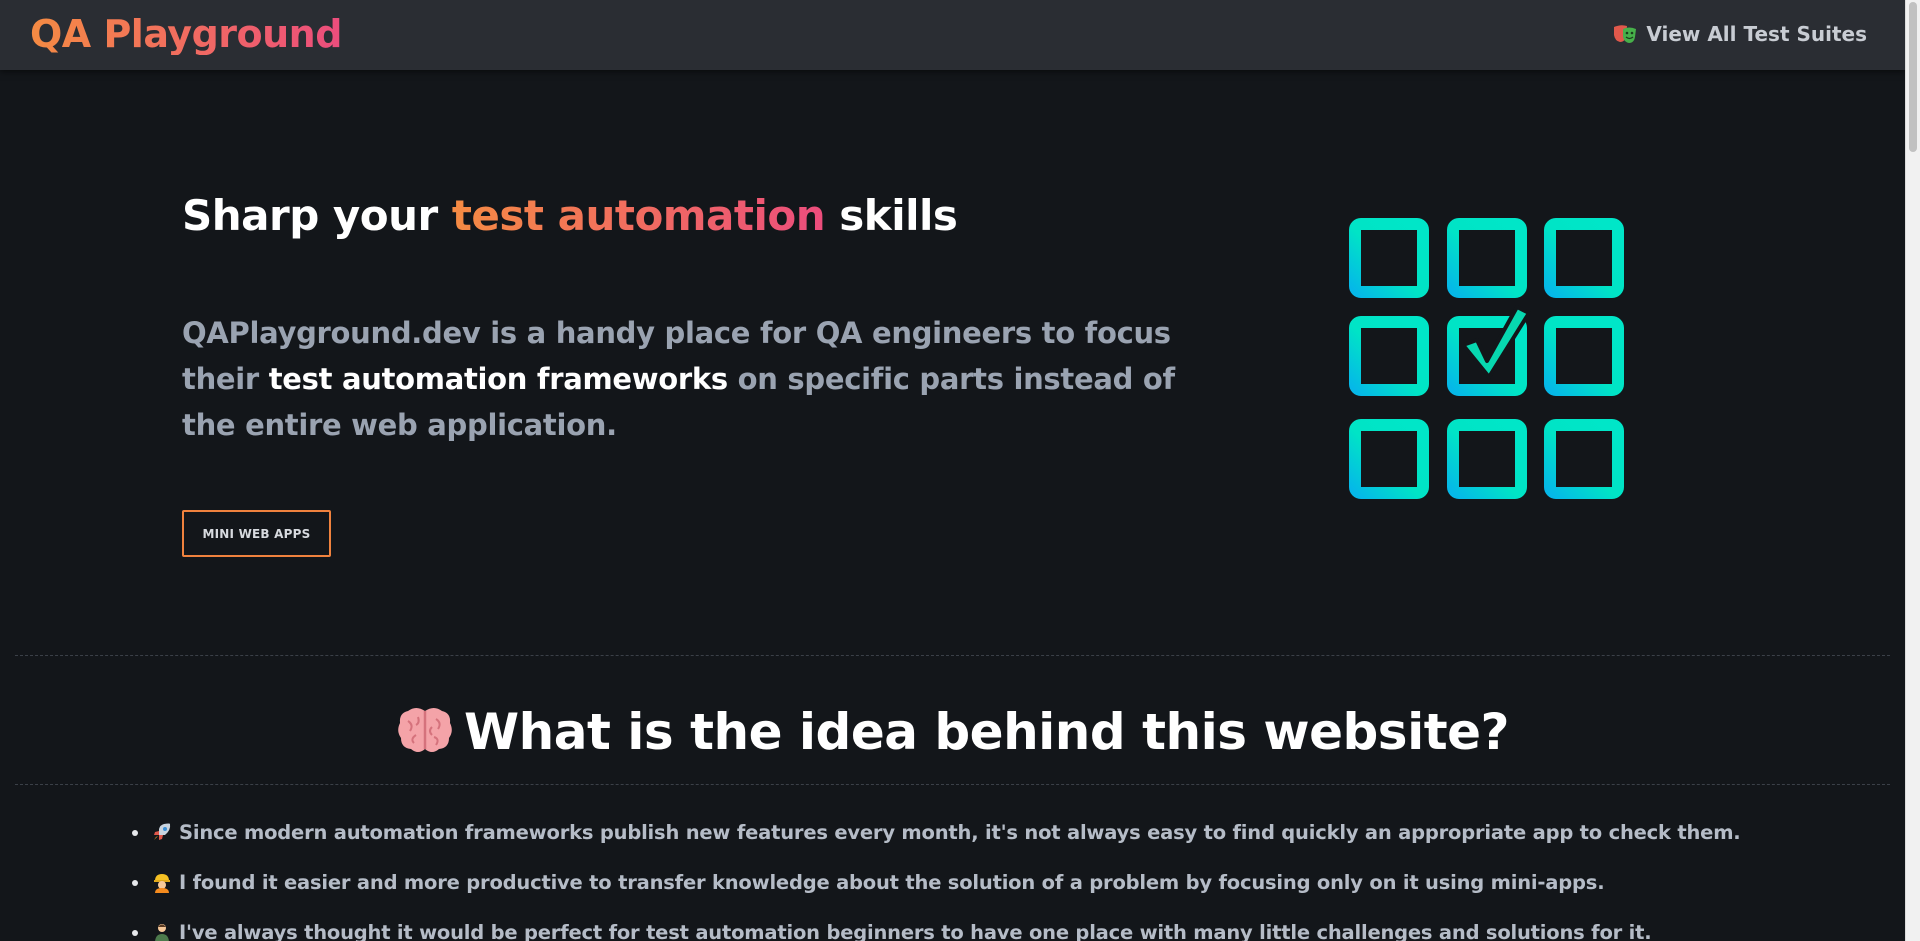 This screenshot has height=941, width=1920. Describe the element at coordinates (952, 655) in the screenshot. I see `section-divider-top` at that location.